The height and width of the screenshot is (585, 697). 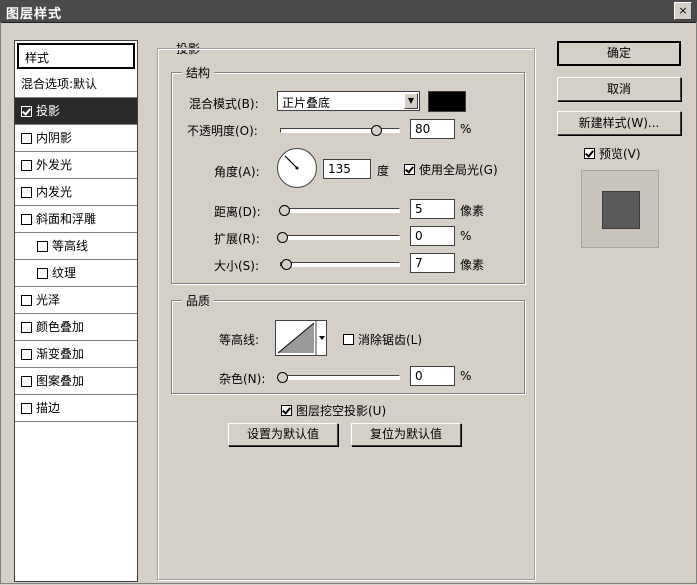 What do you see at coordinates (66, 218) in the screenshot?
I see `style-item-label: 斜面和浮雕` at bounding box center [66, 218].